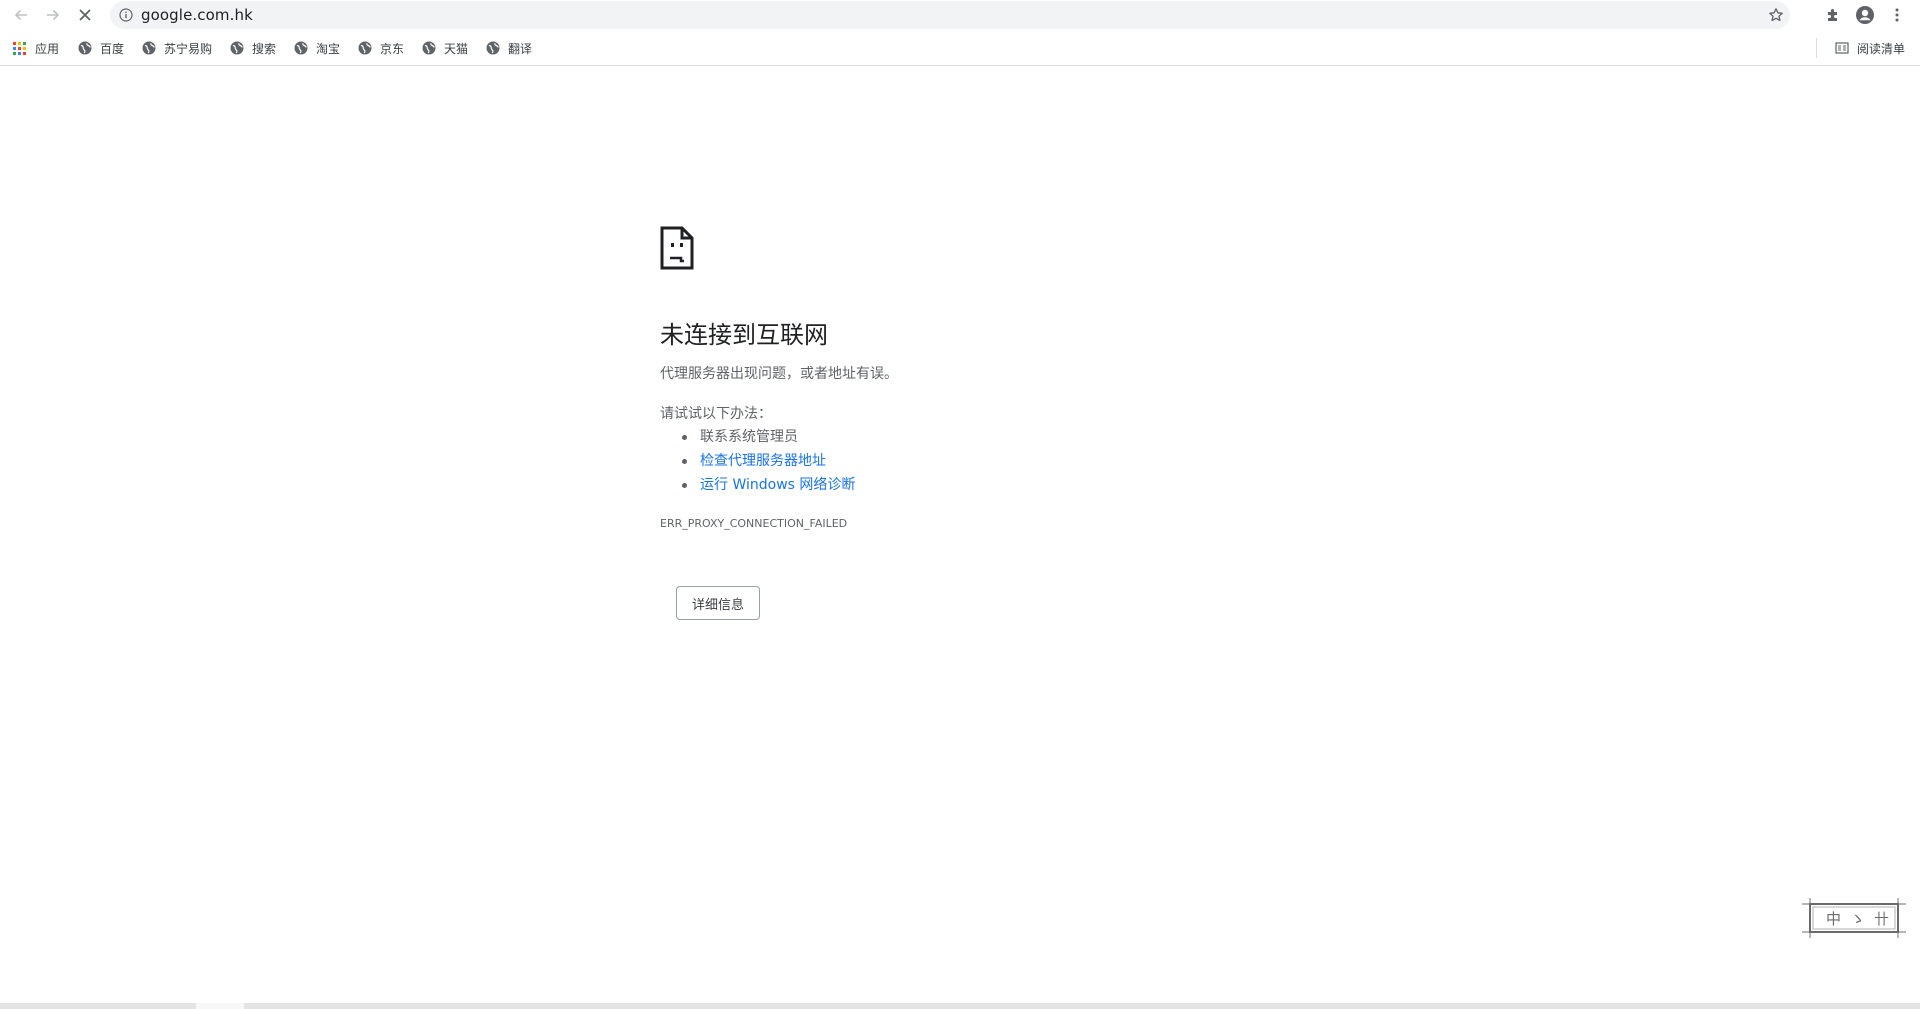  I want to click on suggestion-check-proxy-link: 检查代理服务器地址, so click(757, 461).